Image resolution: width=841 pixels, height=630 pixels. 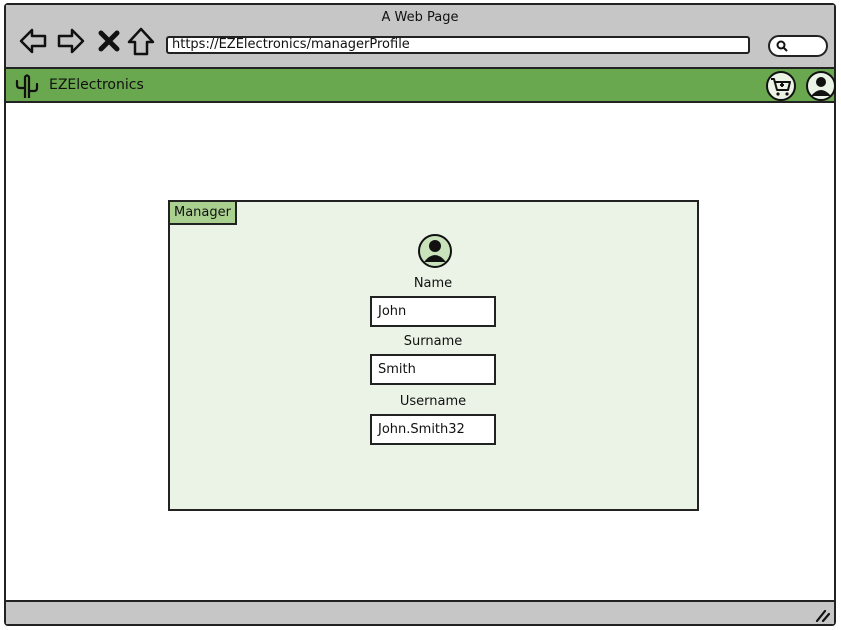 I want to click on url-bar: https://EZElectronics/managerProfile, so click(x=458, y=45).